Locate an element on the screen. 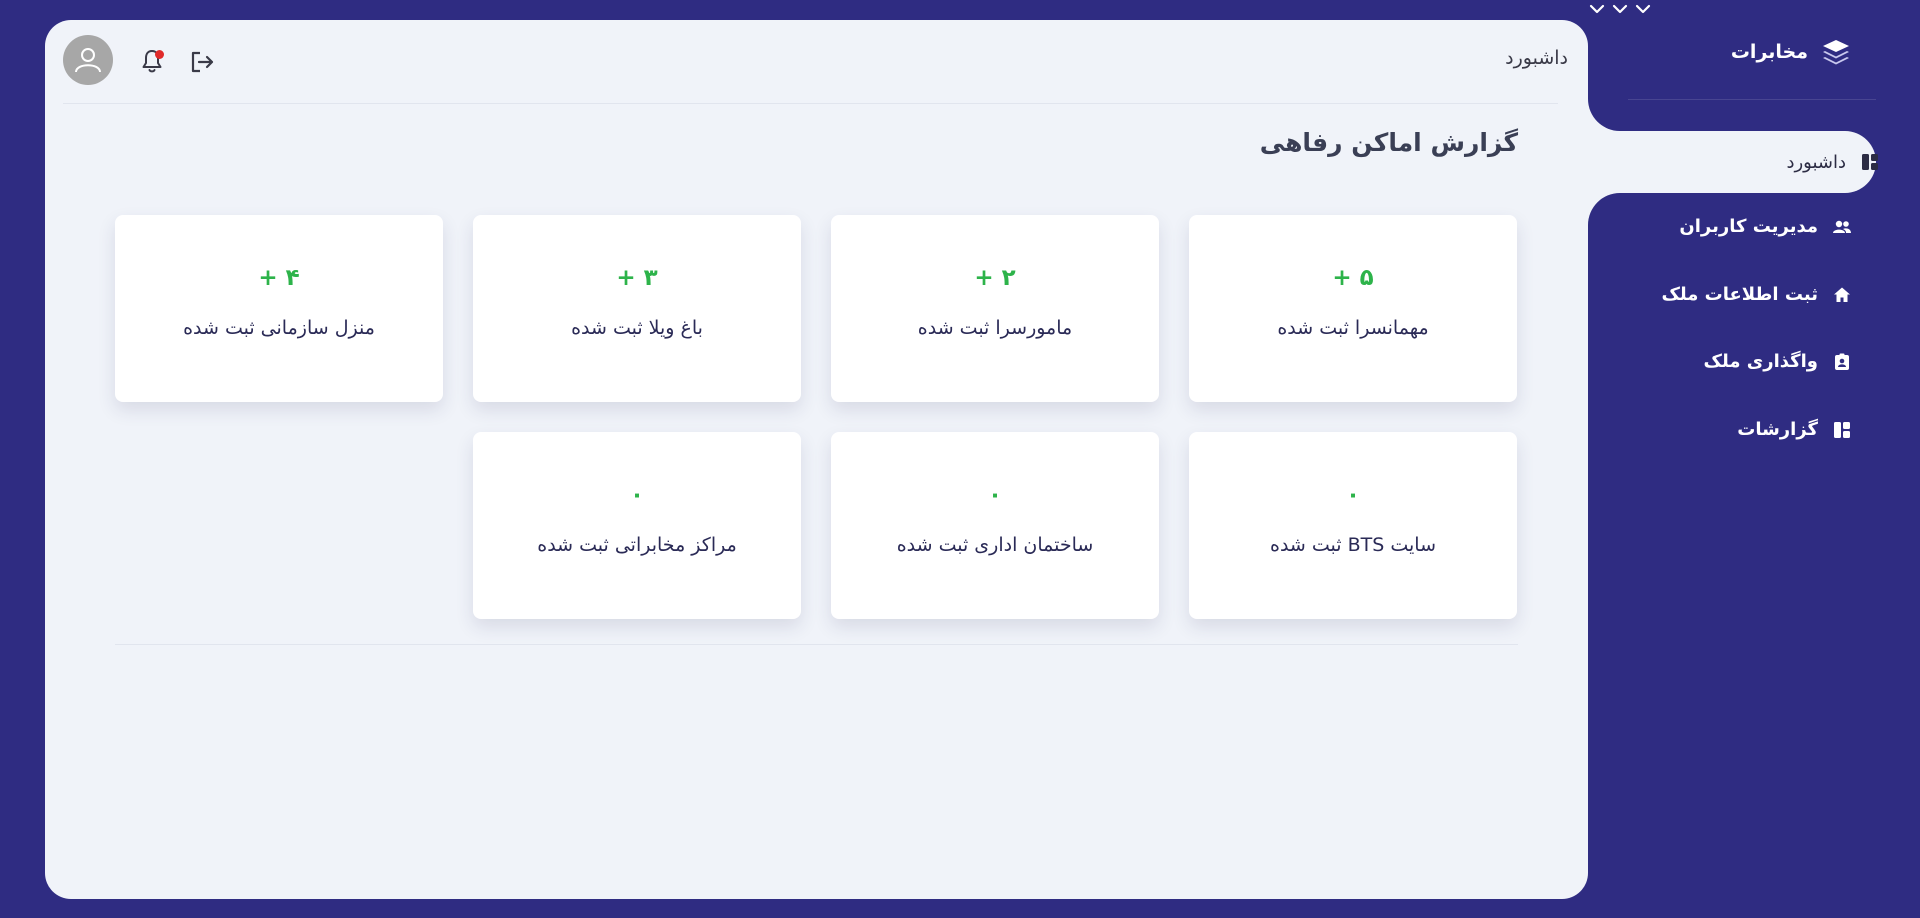 The width and height of the screenshot is (1920, 918). stat-label: مامورسرا ثبت شده is located at coordinates (995, 328).